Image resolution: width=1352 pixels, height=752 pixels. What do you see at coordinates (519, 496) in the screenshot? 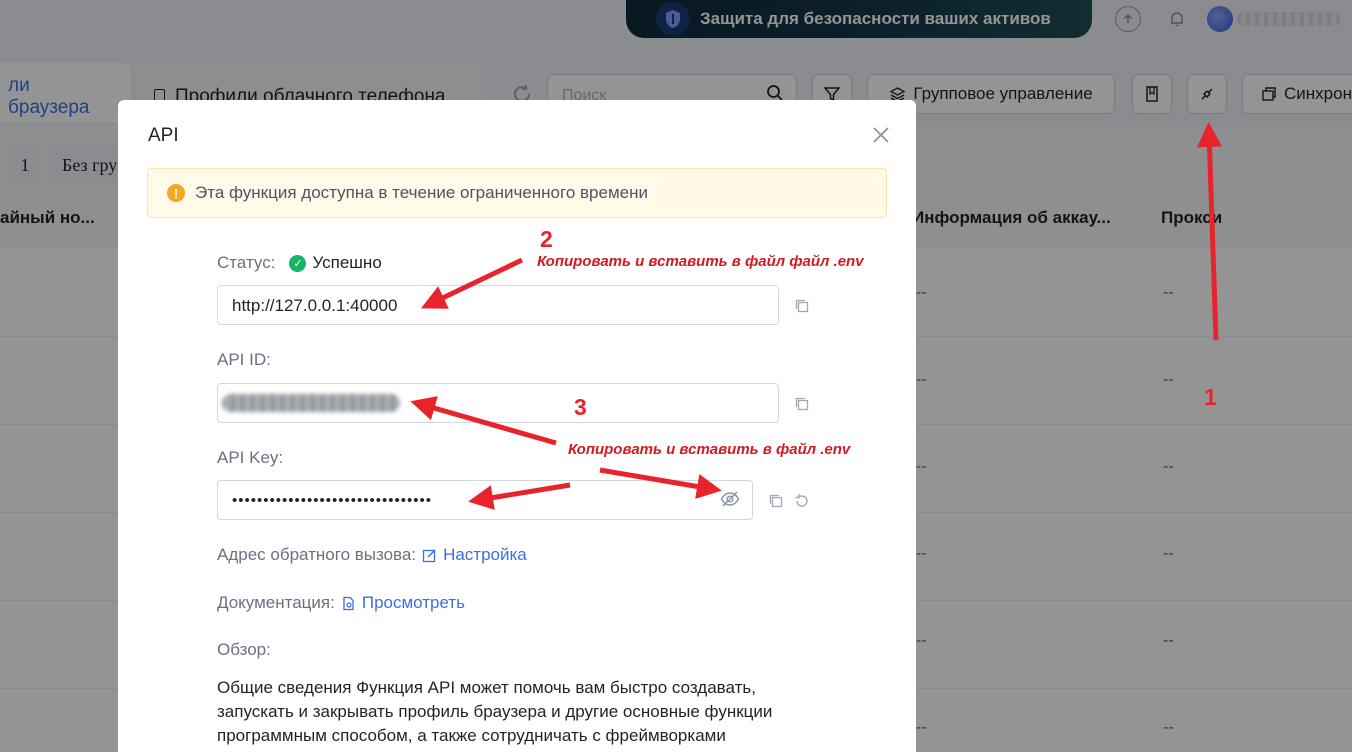
I see `arrow-to-api-key` at bounding box center [519, 496].